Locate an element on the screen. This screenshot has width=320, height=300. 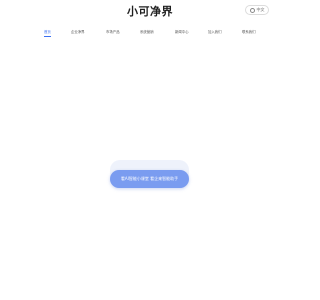
nav-item-contact: 联系我们 is located at coordinates (249, 32).